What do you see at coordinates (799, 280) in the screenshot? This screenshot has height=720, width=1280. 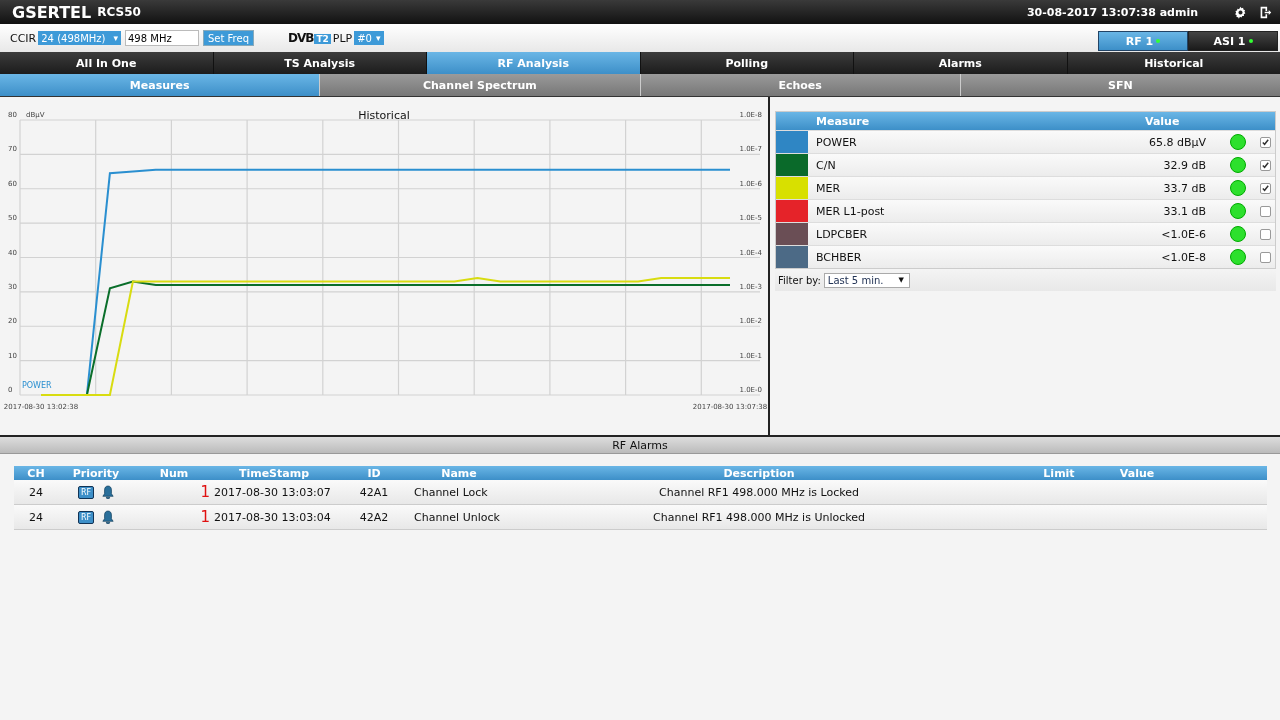 I see `filter-label: Filter by:` at bounding box center [799, 280].